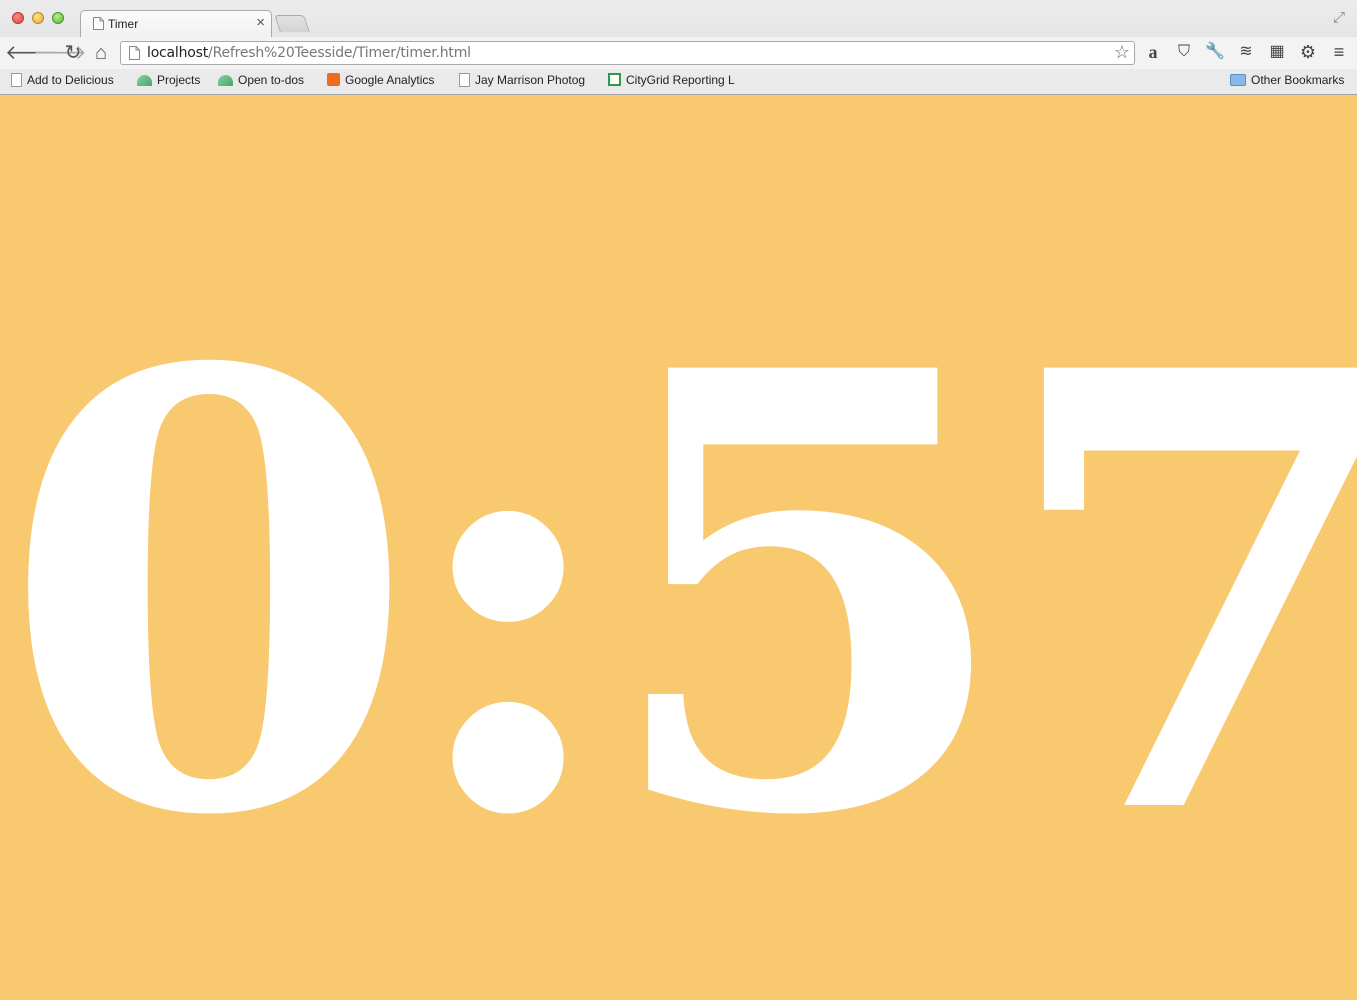 This screenshot has width=1357, height=1000. I want to click on tab-timer: Timer ×, so click(176, 23).